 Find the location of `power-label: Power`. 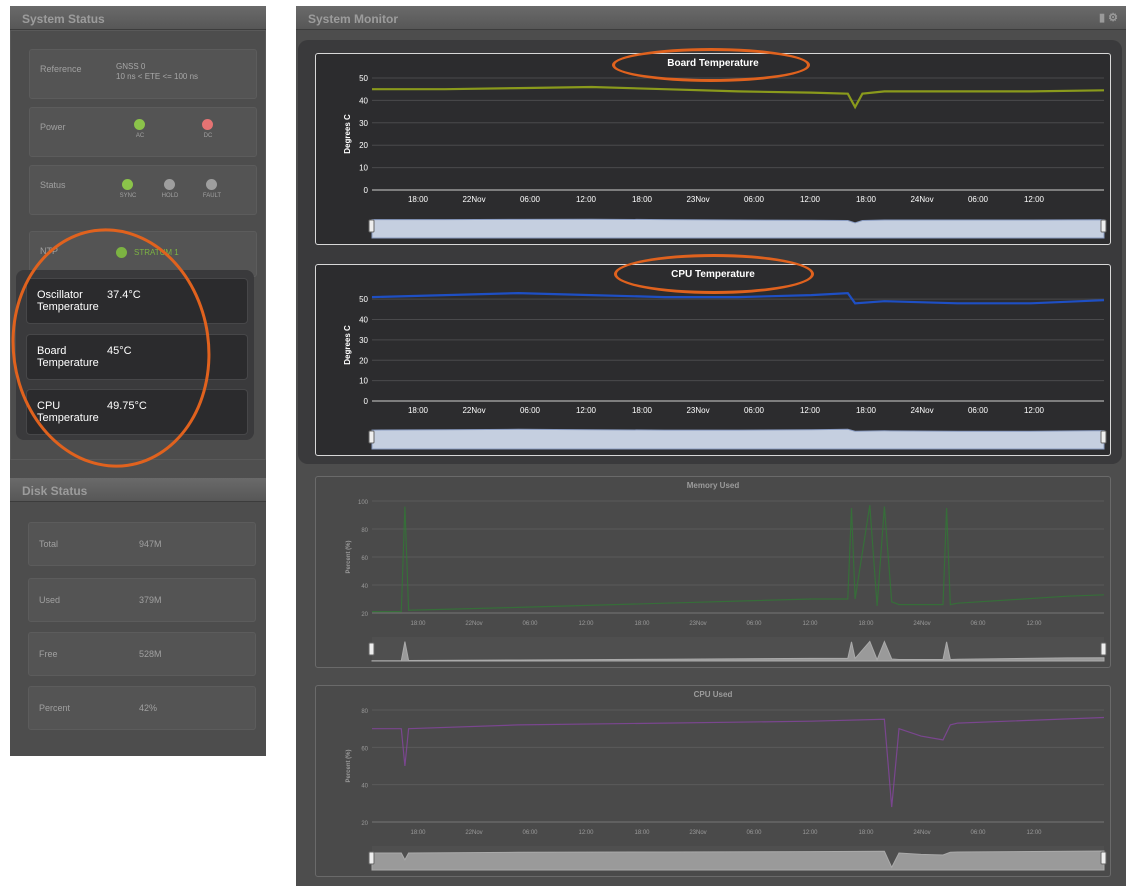

power-label: Power is located at coordinates (53, 127).